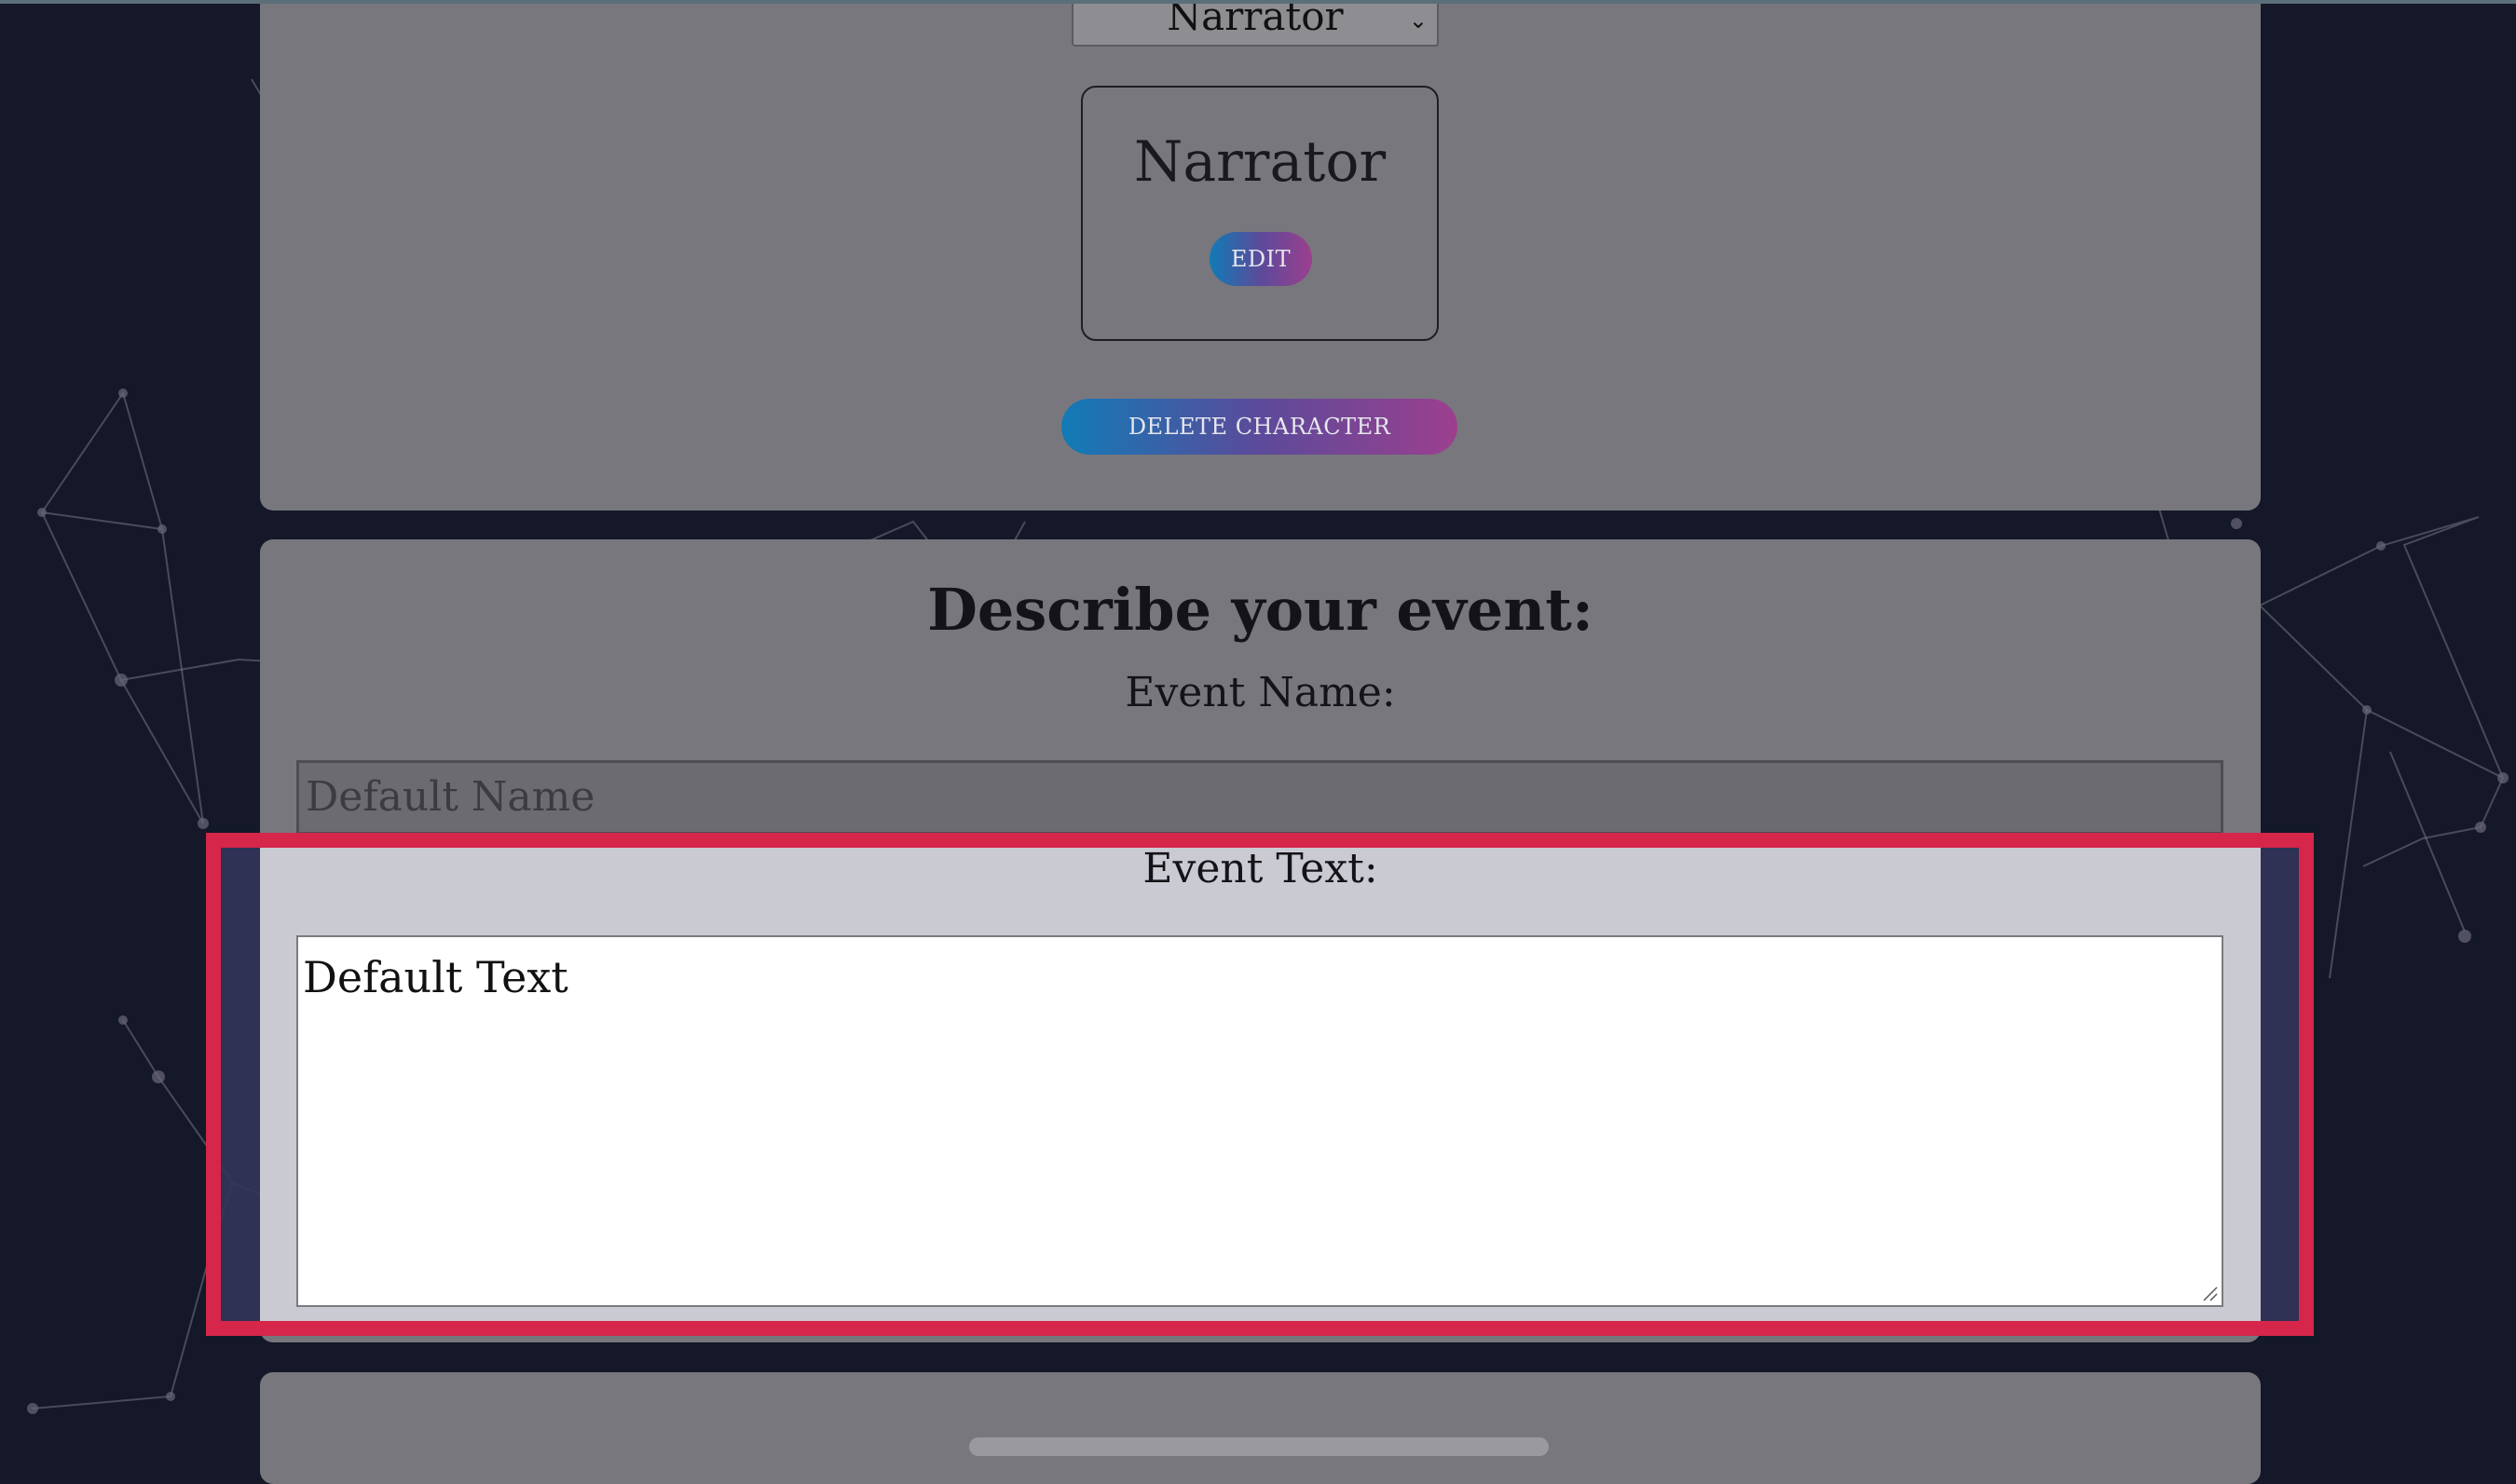 The height and width of the screenshot is (1484, 2516). What do you see at coordinates (1259, 1446) in the screenshot?
I see `partial-button` at bounding box center [1259, 1446].